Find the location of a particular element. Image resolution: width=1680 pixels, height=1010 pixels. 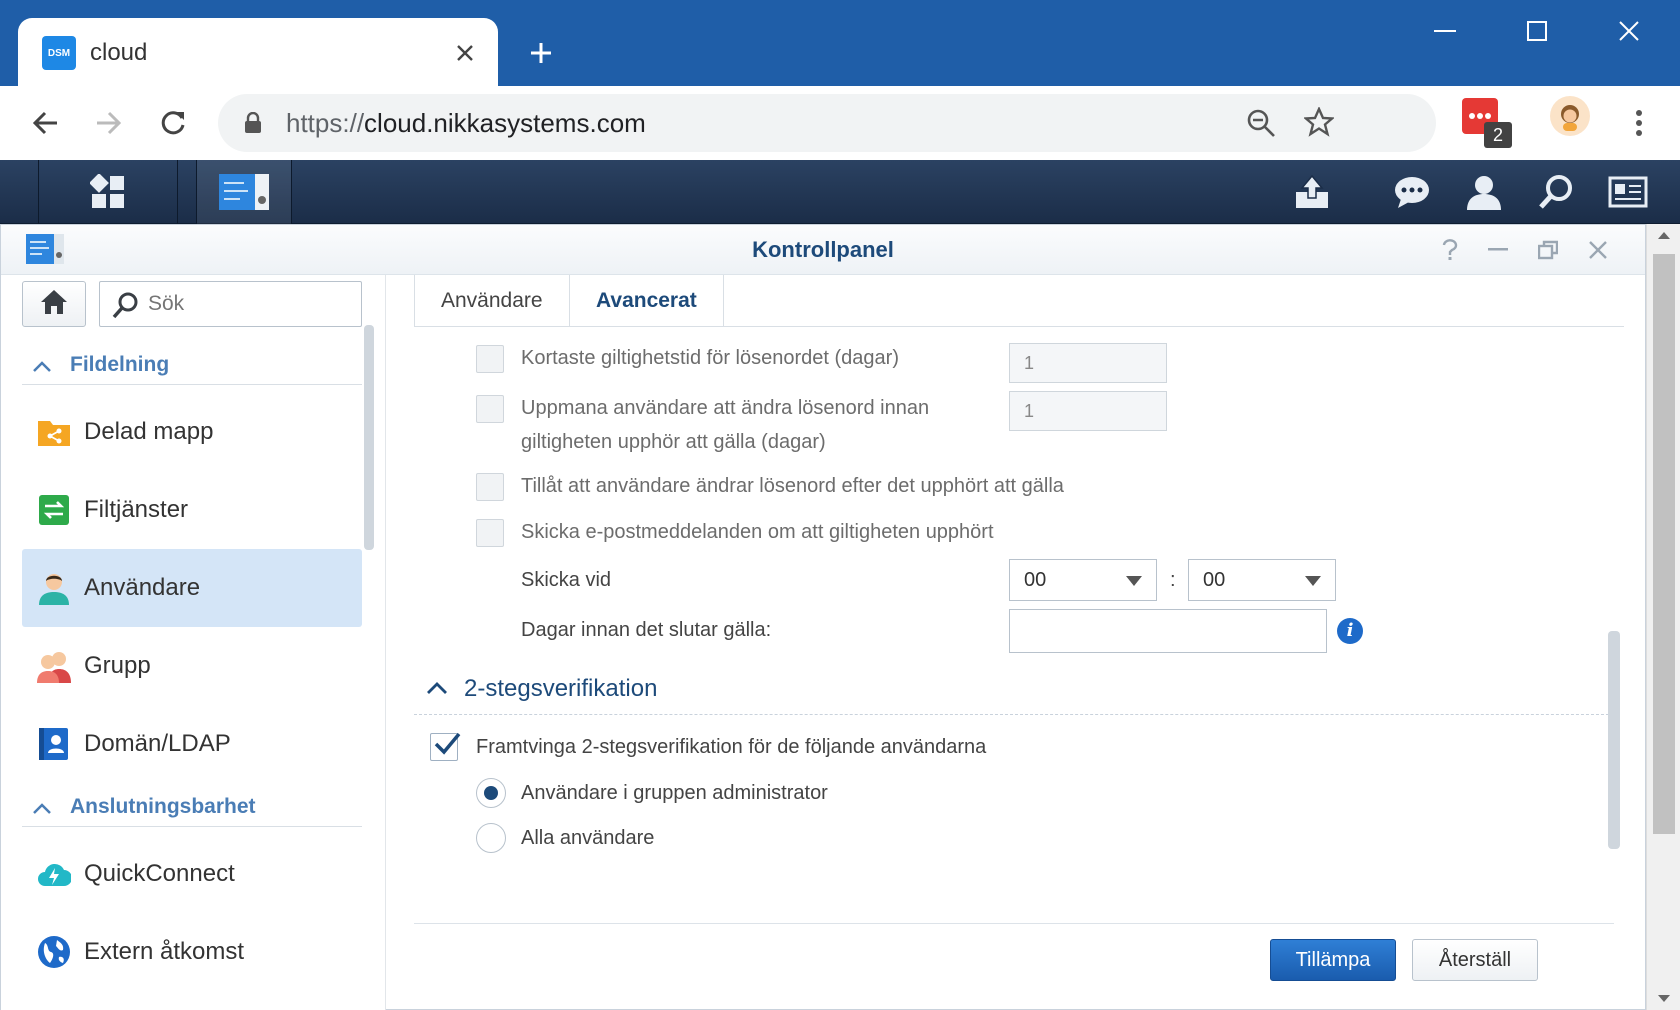

sidebar-item-file-services: Filtjänster is located at coordinates (192, 510).